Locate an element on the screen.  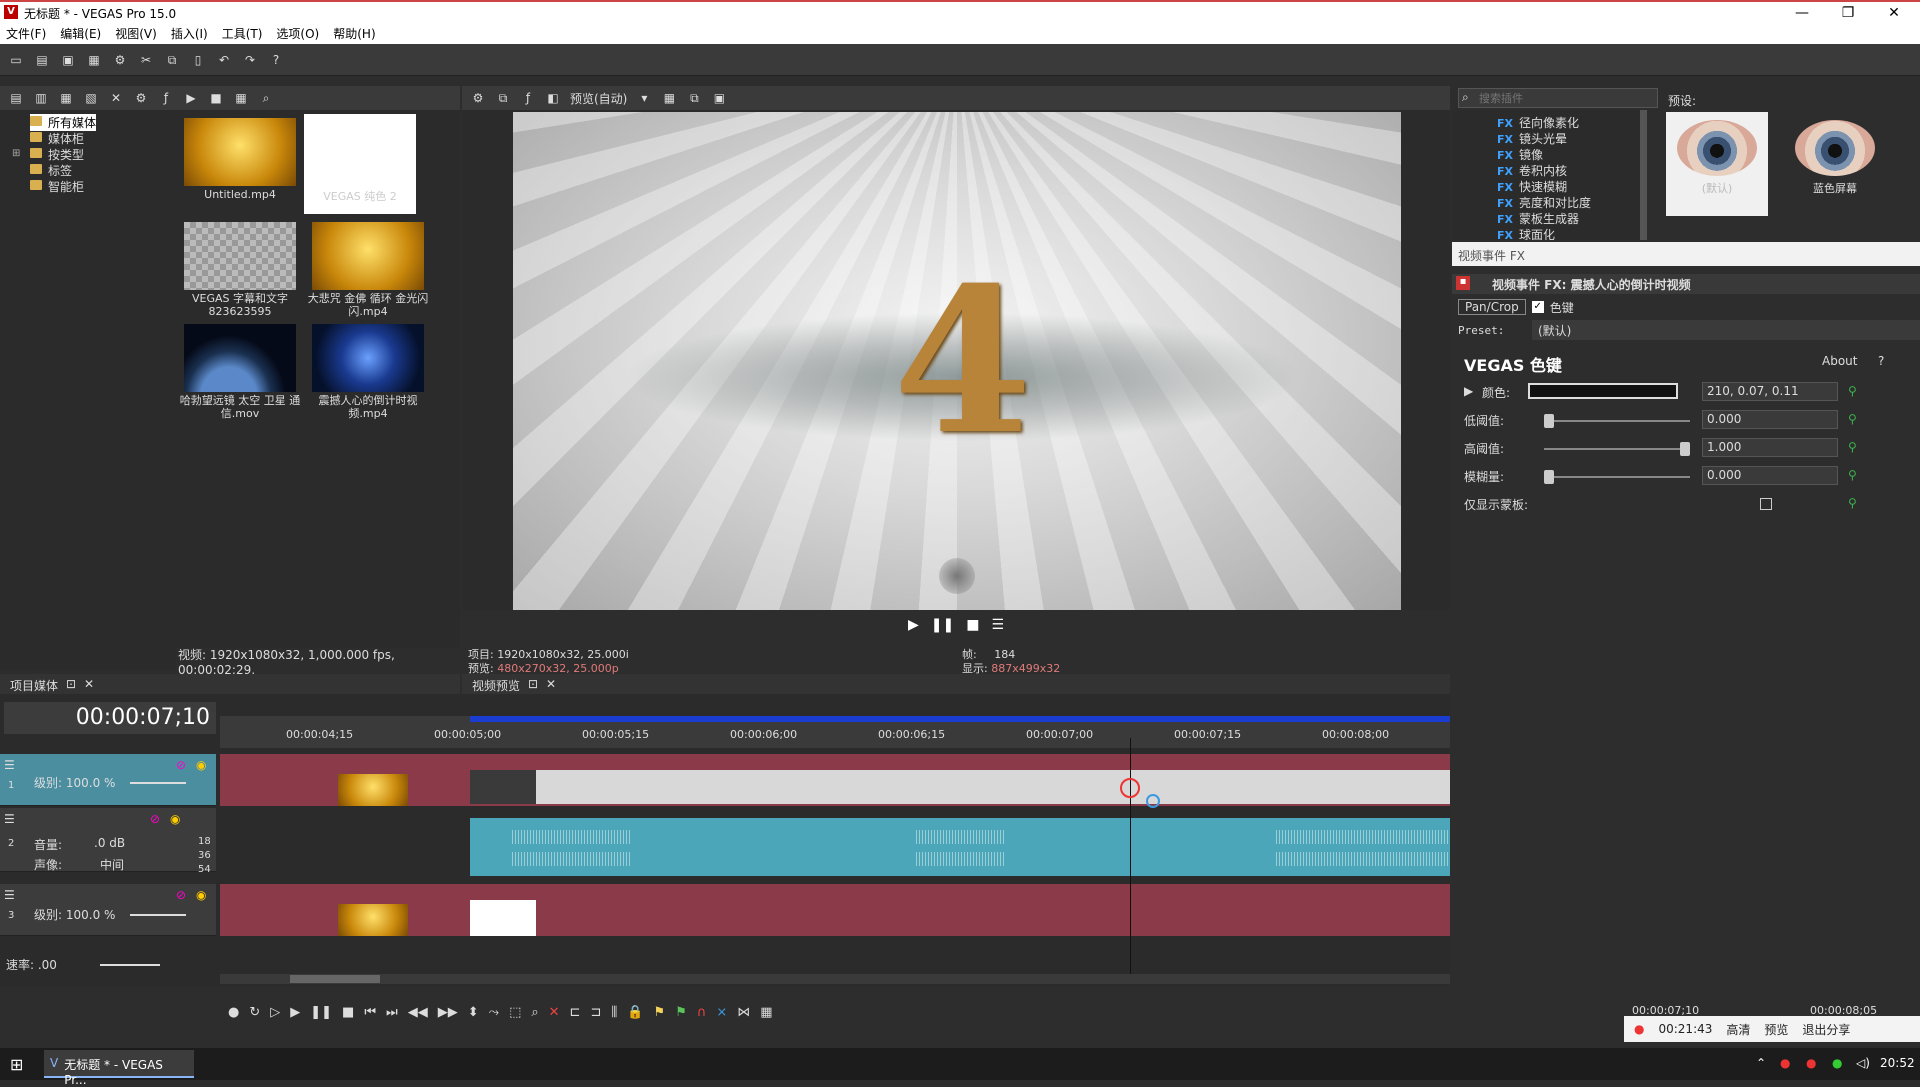
menu-help: 帮助(H) is located at coordinates (354, 34).